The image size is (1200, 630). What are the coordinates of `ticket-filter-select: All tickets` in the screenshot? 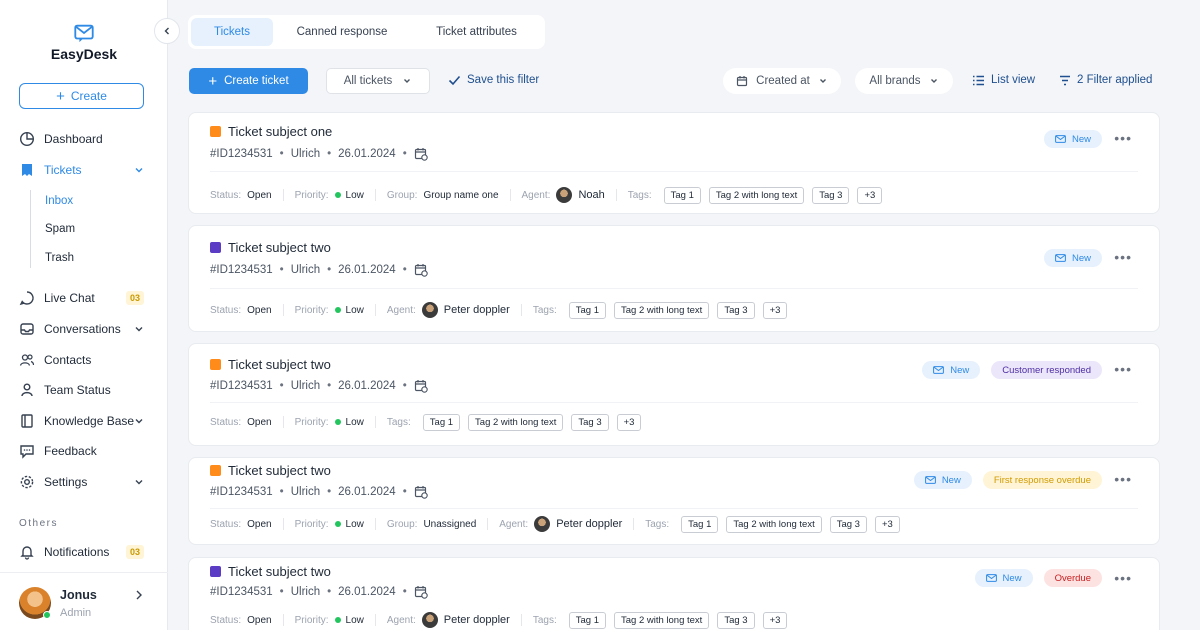 It's located at (378, 81).